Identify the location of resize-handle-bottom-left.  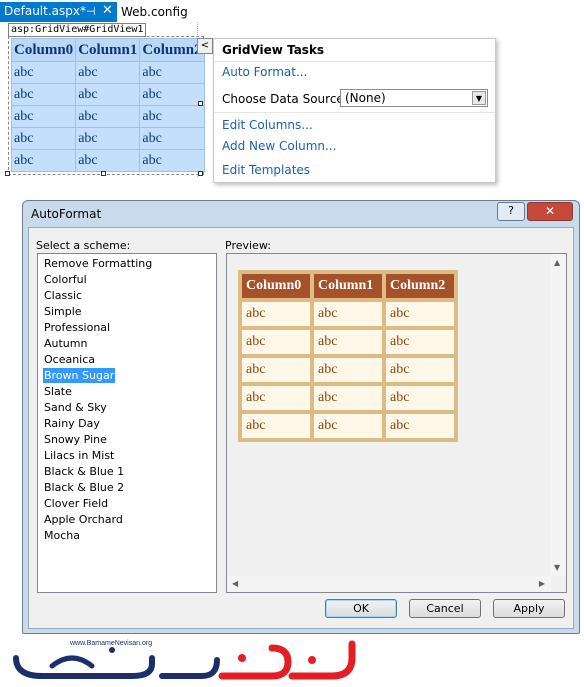
(7, 173).